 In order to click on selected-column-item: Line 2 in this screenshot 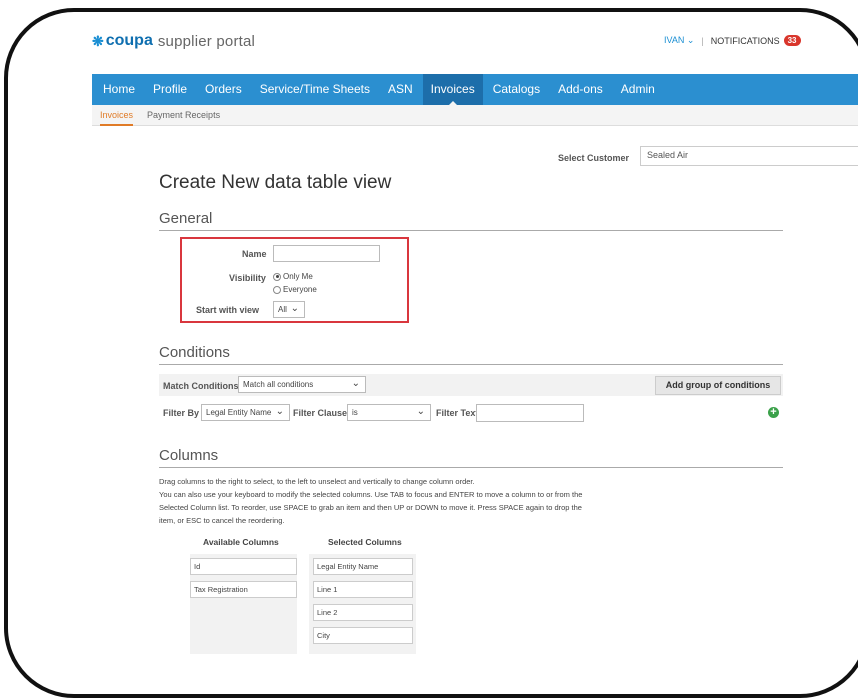, I will do `click(363, 612)`.